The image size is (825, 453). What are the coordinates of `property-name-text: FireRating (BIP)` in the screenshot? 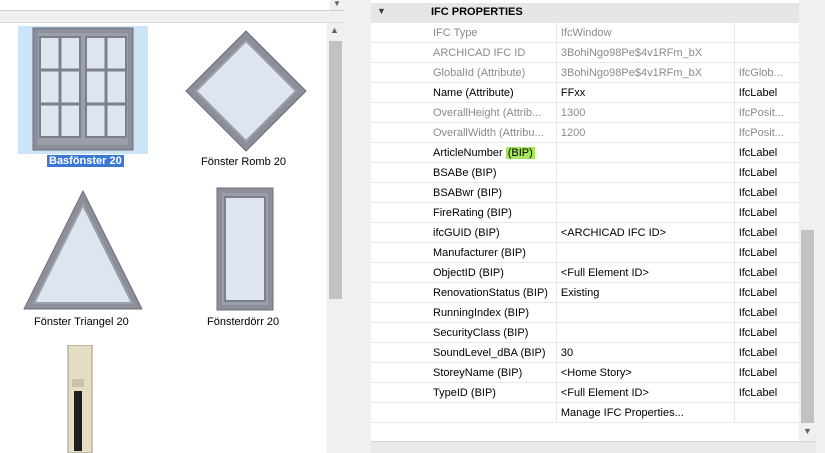 It's located at (472, 212).